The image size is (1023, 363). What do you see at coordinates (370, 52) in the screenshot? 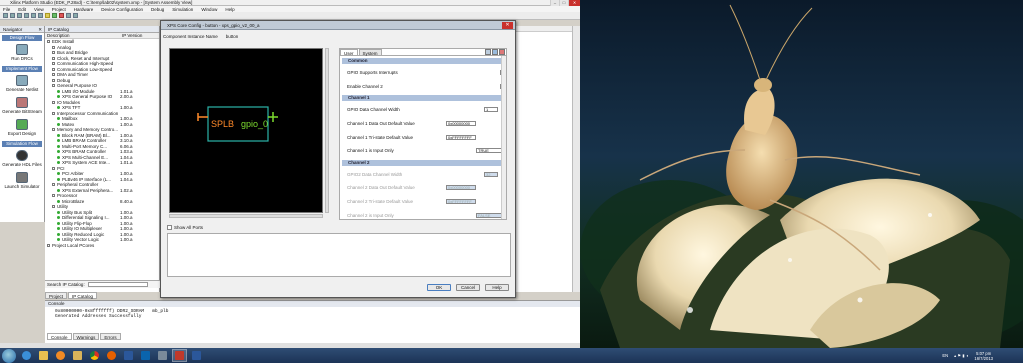
I see `tab-system: System` at bounding box center [370, 52].